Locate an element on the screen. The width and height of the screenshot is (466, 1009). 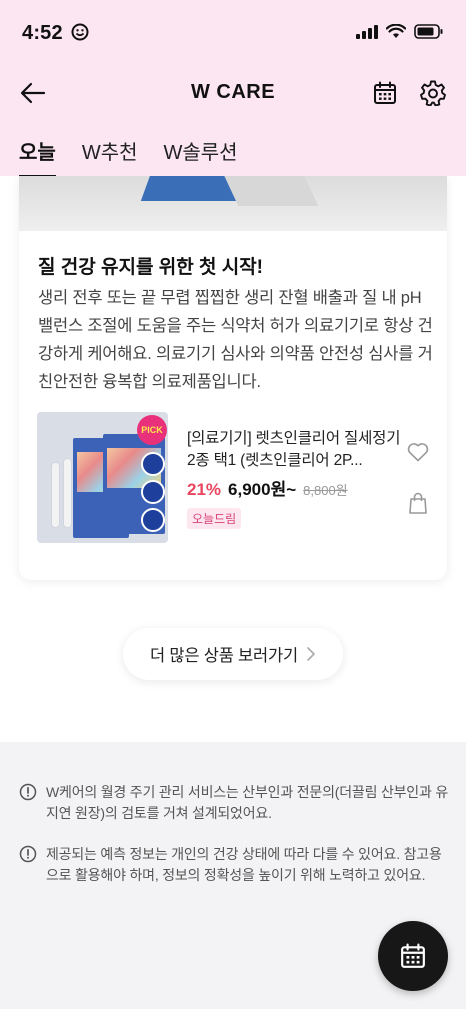
status-time-text: 4:52 is located at coordinates (42, 33).